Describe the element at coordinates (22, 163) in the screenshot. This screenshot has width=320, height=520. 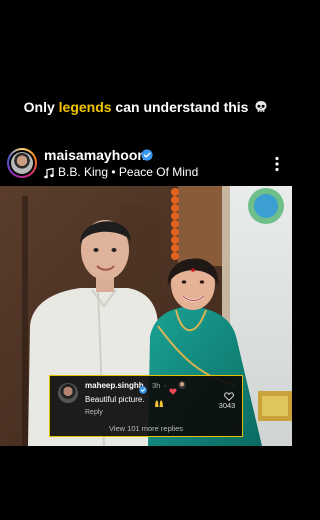
I see `profile-avatar` at that location.